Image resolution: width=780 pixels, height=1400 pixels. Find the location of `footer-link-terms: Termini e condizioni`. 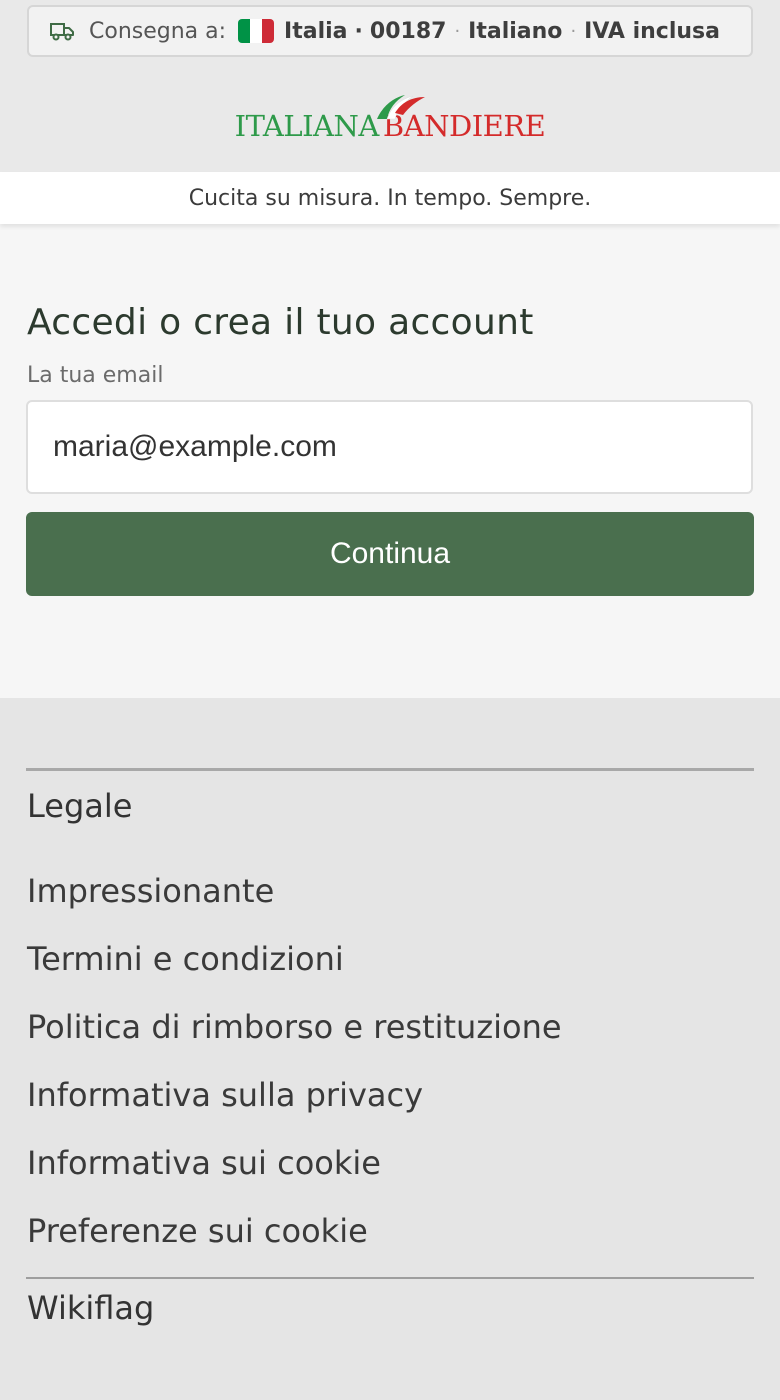

footer-link-terms: Termini e condizioni is located at coordinates (390, 971).